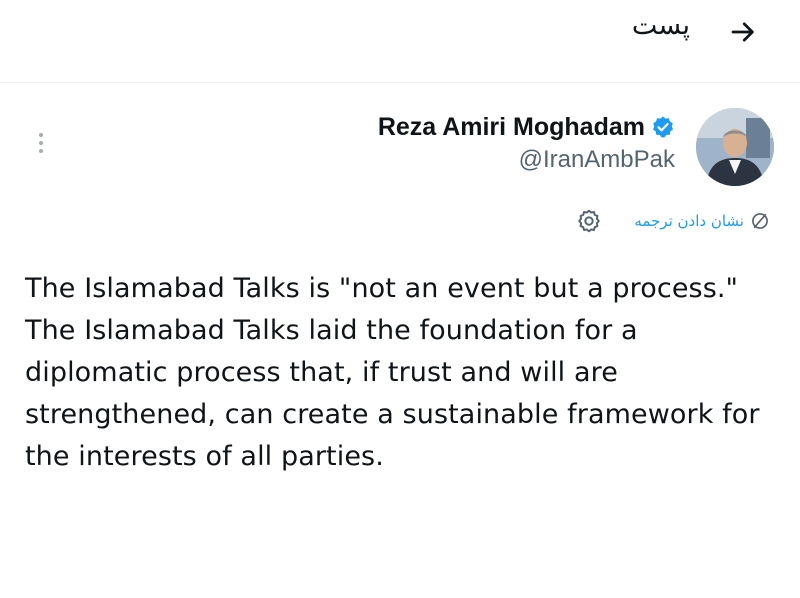 The image size is (800, 598). I want to click on avatar, so click(735, 147).